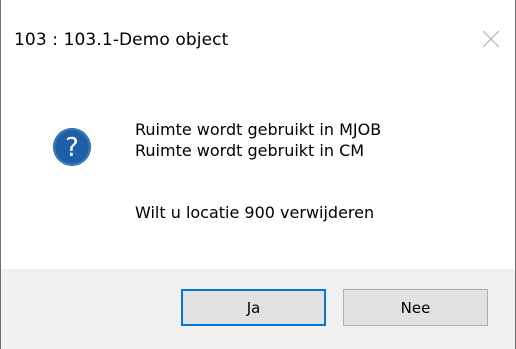  I want to click on message-line-2: Ruimte wordt gebruikt in CM, so click(250, 150).